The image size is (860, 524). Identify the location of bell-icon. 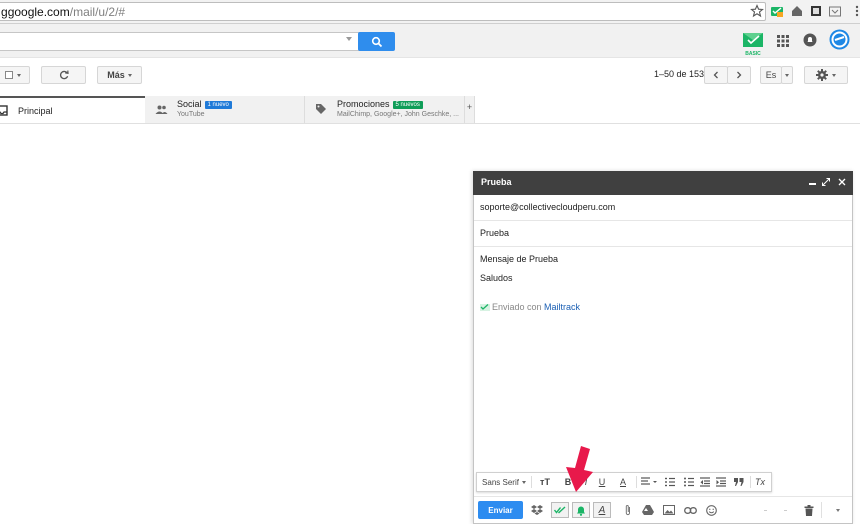
(581, 511).